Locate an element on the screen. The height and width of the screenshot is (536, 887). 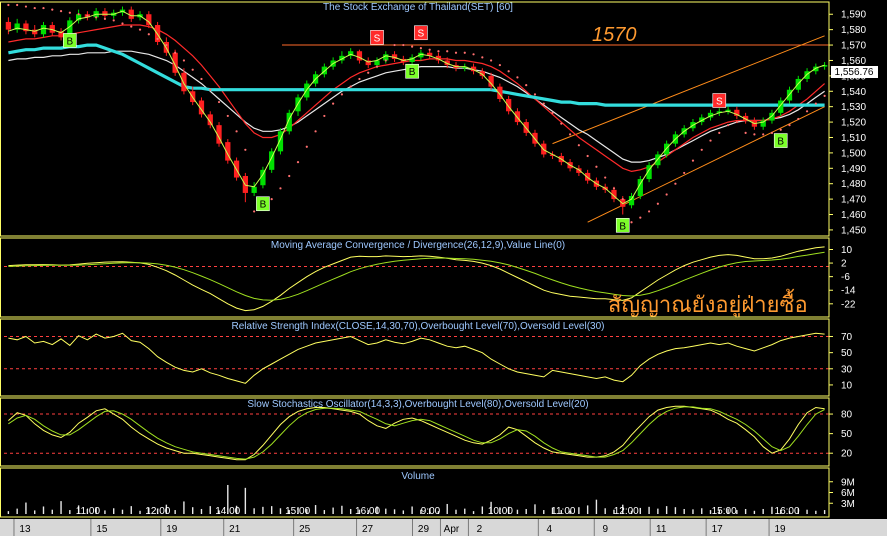
date-label: 4 is located at coordinates (550, 529).